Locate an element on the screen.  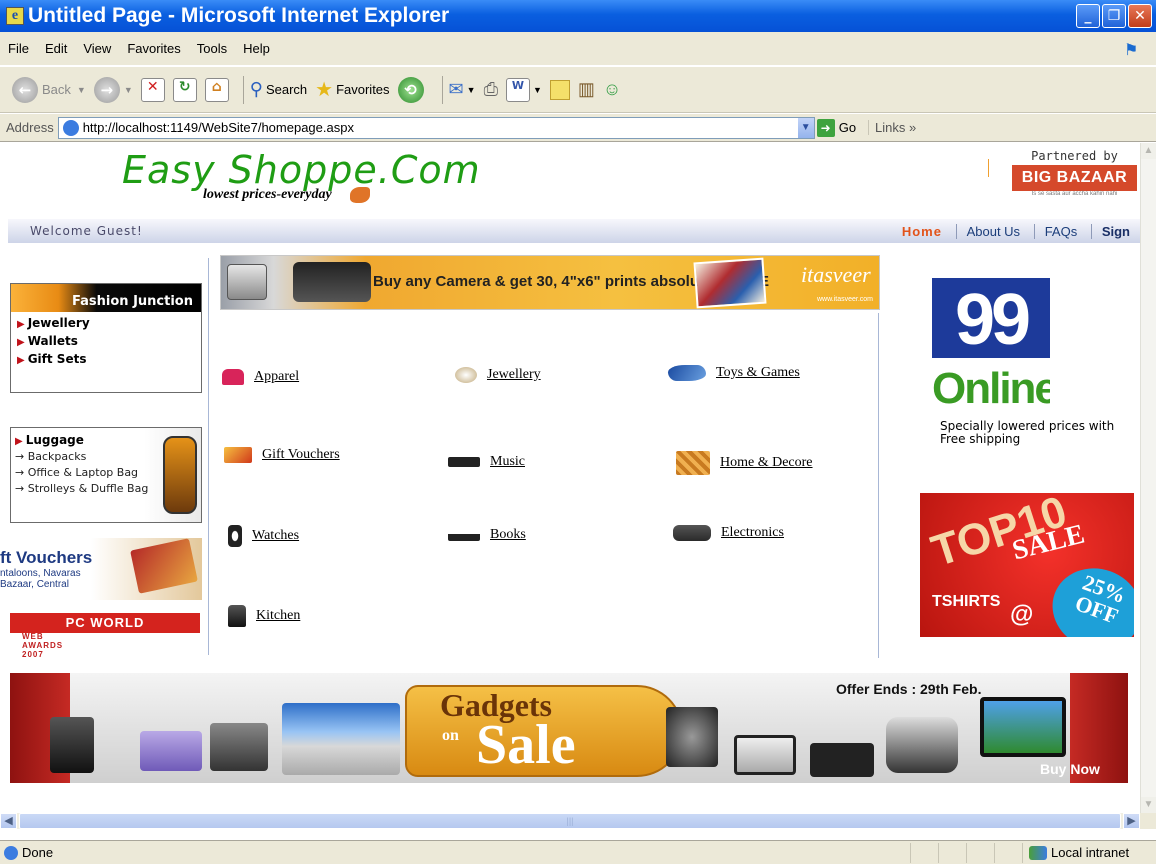
history-button: ⟲ is located at coordinates (412, 89).